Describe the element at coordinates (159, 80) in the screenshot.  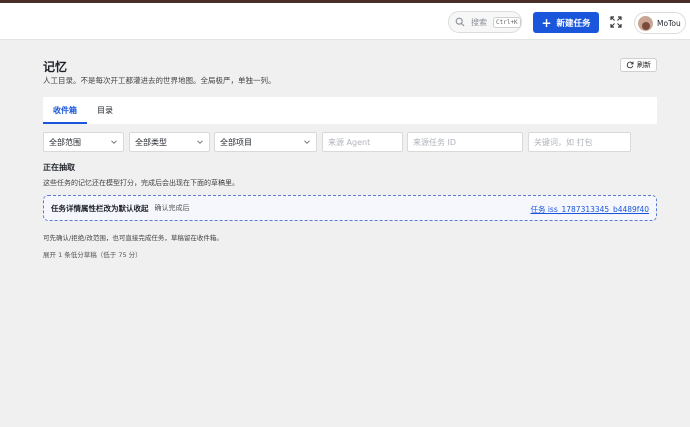
I see `page-subtitle: 人工目录。不是每次开工都灌进去的世界地图。全局极严，单独一列。` at that location.